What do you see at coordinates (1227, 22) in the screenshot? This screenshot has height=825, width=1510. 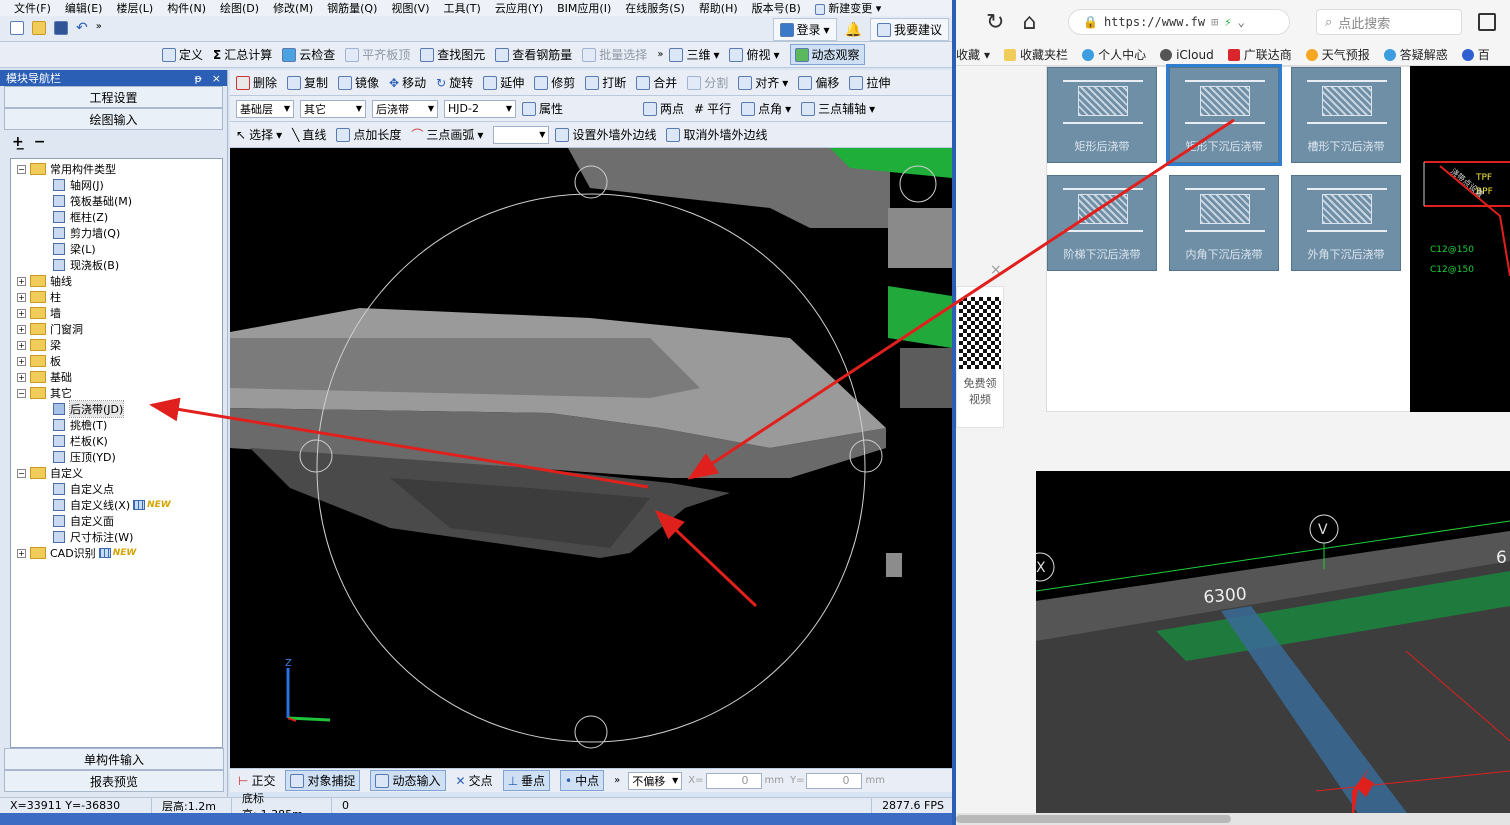 I see `lightning-icon: ⚡` at bounding box center [1227, 22].